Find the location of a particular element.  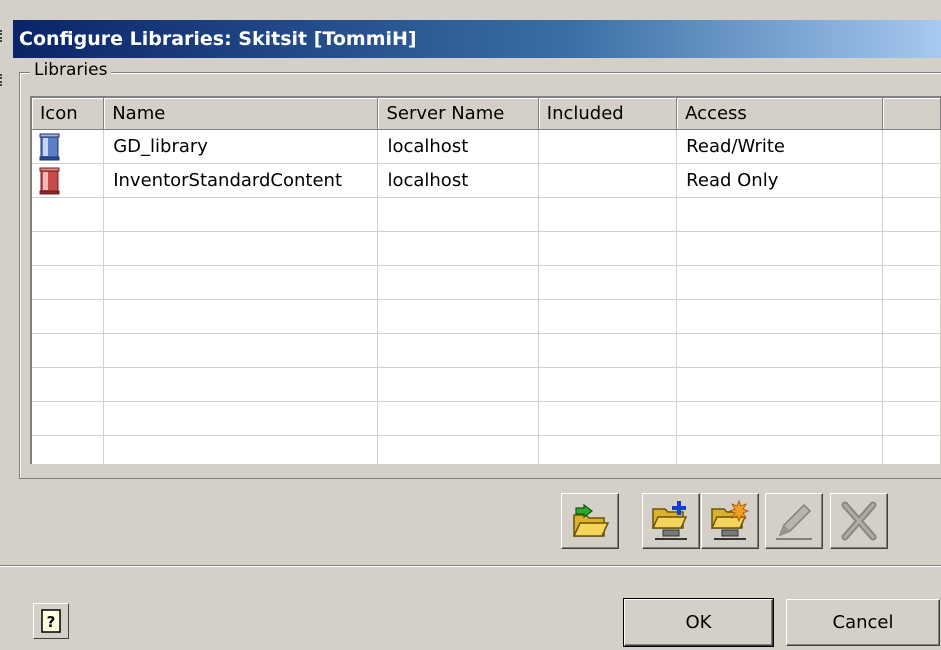

help-icon: ? is located at coordinates (51, 621).